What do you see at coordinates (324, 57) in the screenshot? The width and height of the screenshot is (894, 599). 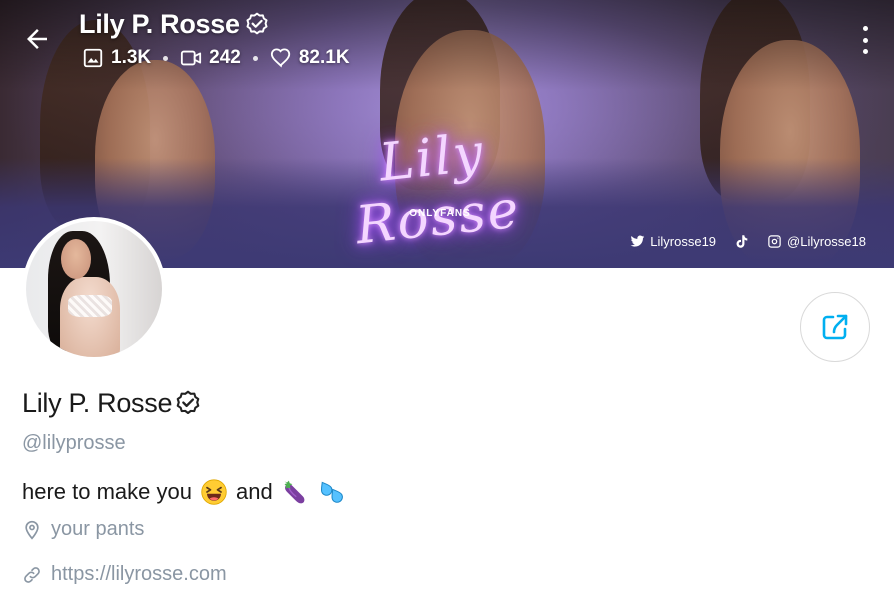 I see `stat-likes-count: 82.1K` at bounding box center [324, 57].